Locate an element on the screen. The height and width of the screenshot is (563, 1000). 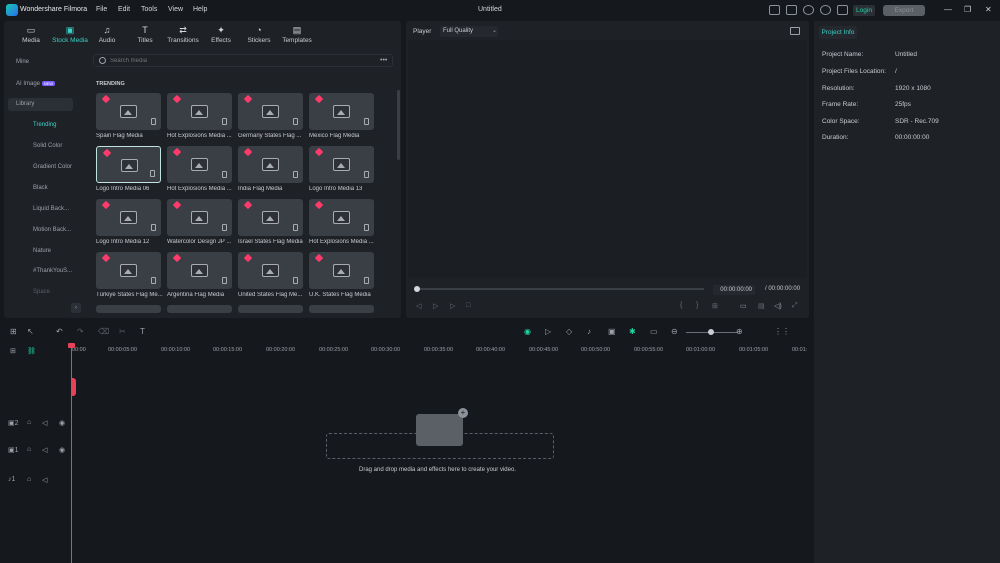
tab-stickers: ◔ Stickers is located at coordinates (259, 36).